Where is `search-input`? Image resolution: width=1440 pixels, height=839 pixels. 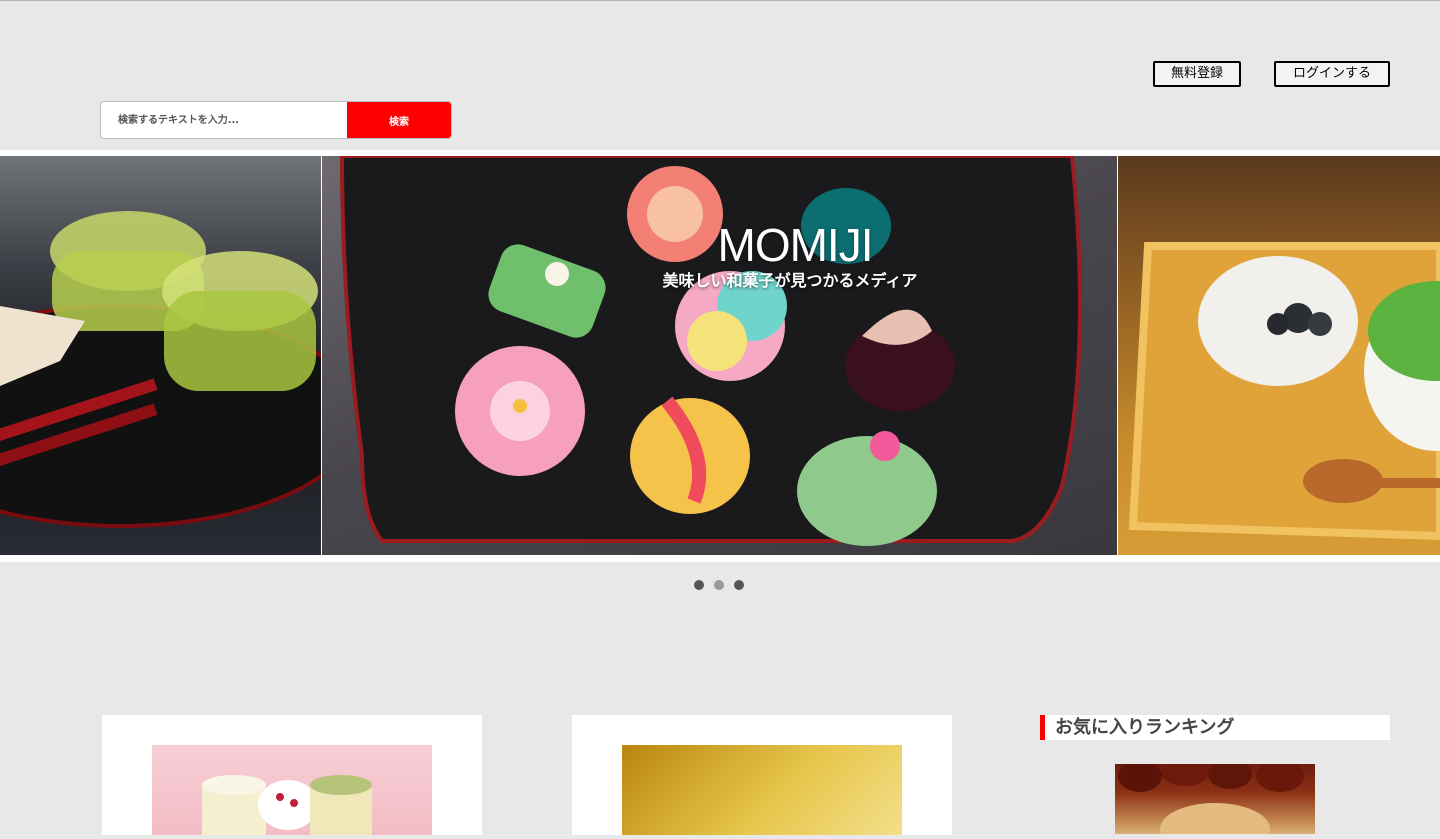 search-input is located at coordinates (224, 120).